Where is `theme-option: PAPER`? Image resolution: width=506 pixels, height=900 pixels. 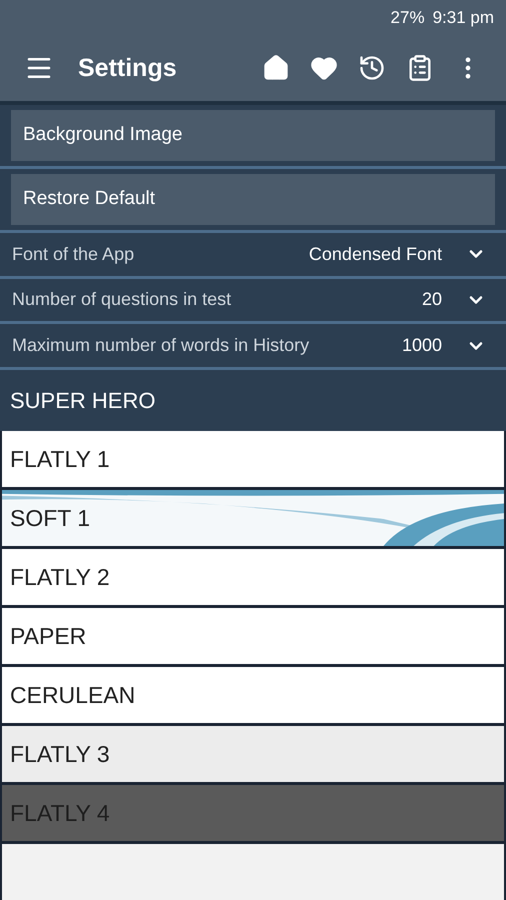
theme-option: PAPER is located at coordinates (253, 636).